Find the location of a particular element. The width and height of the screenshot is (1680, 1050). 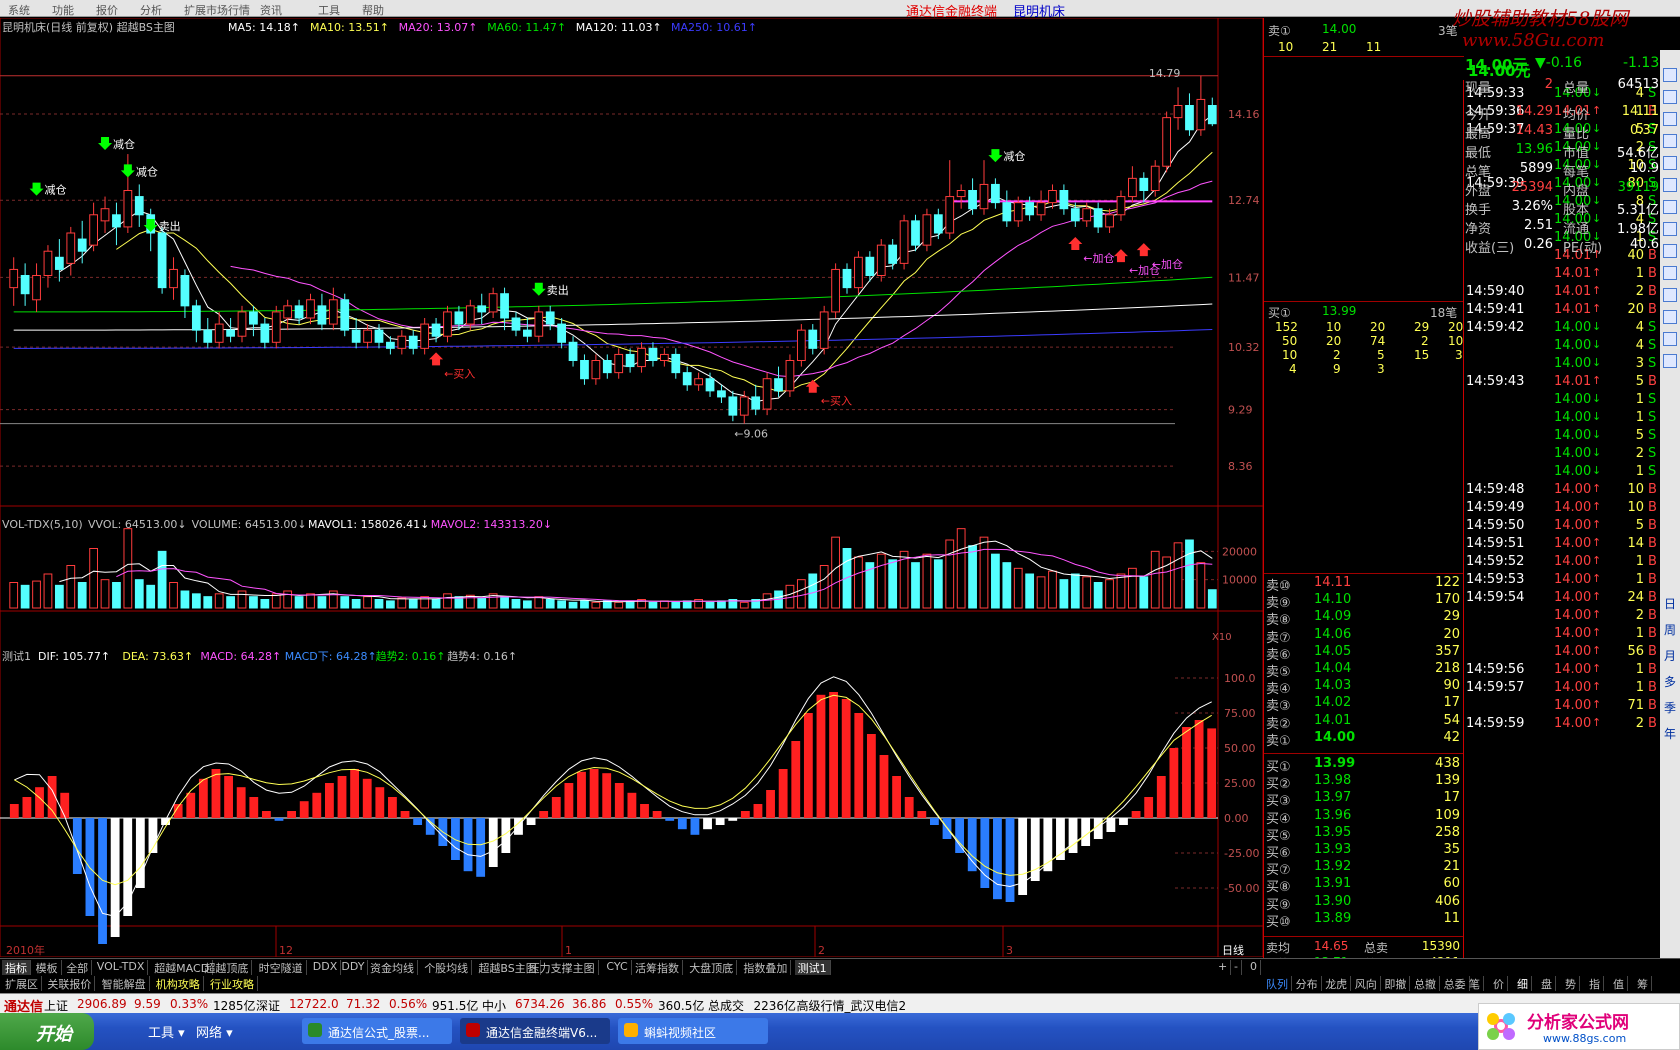

zoom-button: + is located at coordinates (1223, 967).